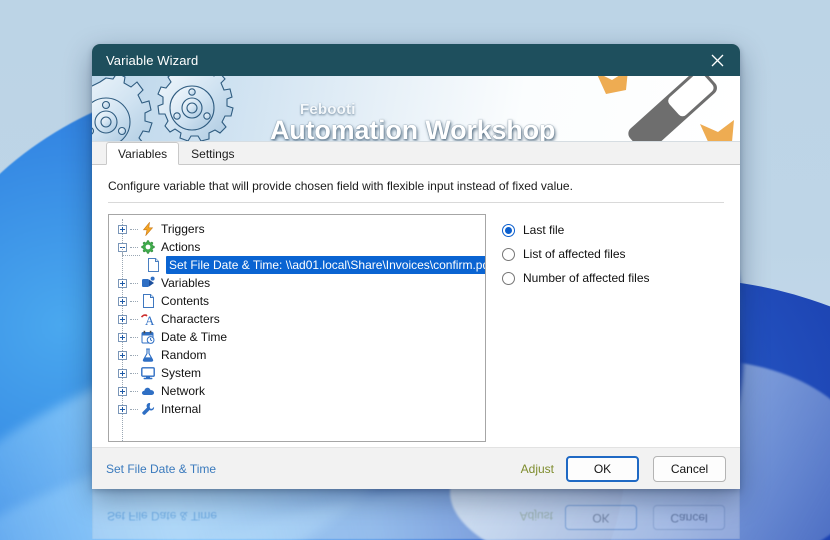 Image resolution: width=830 pixels, height=540 pixels. I want to click on radio-last-file-label: Last file, so click(544, 230).